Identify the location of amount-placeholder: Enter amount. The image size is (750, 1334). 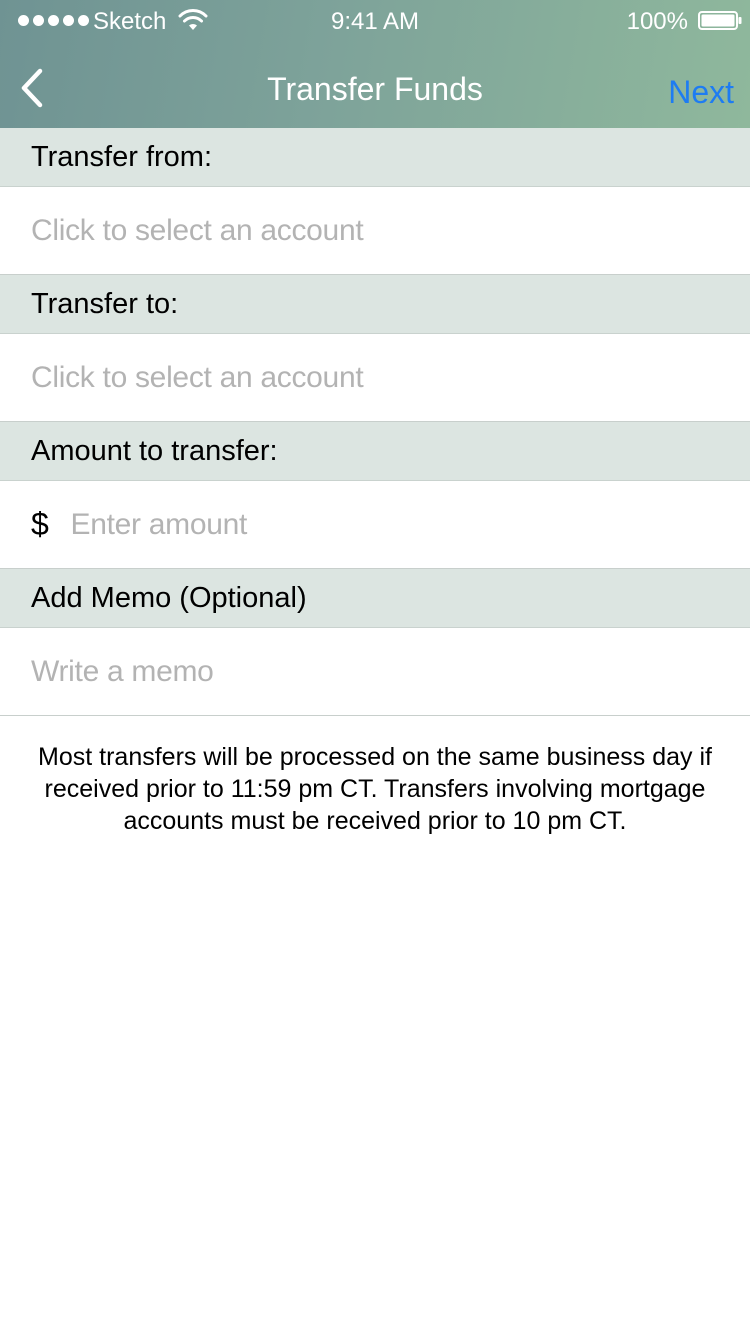
(159, 524).